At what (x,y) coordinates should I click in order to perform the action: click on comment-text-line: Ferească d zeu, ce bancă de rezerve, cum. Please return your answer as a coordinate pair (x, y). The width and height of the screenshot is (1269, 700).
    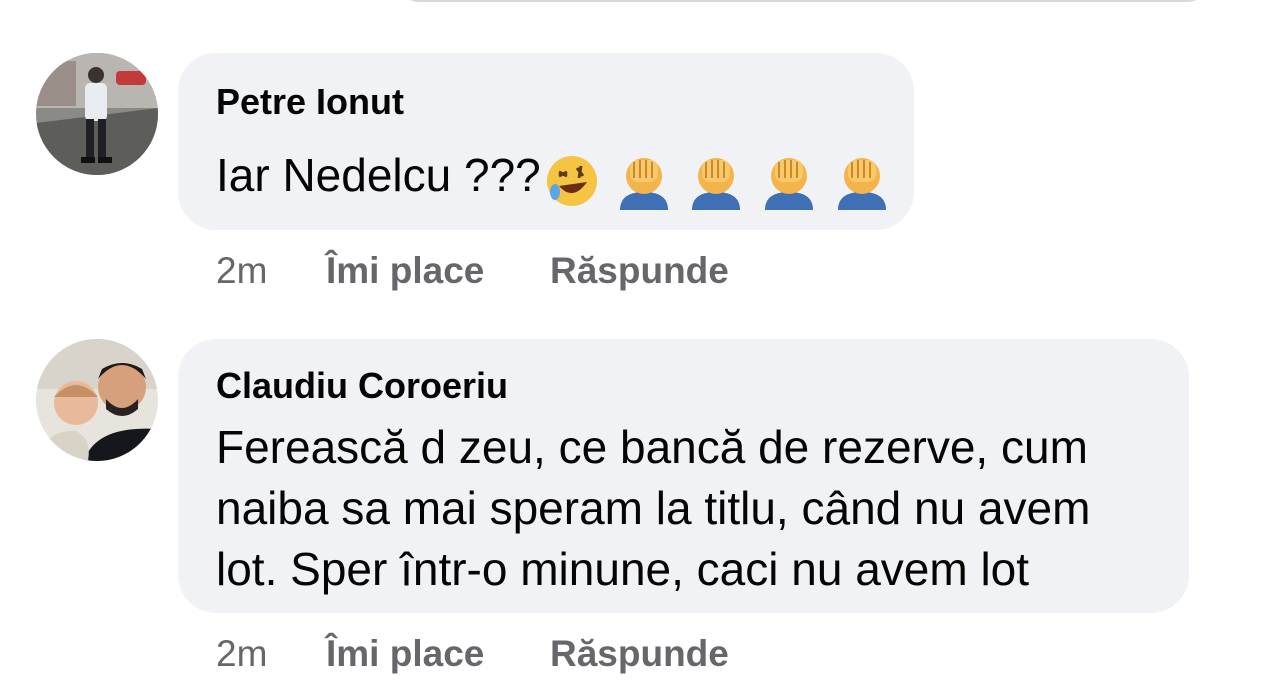
    Looking at the image, I should click on (652, 447).